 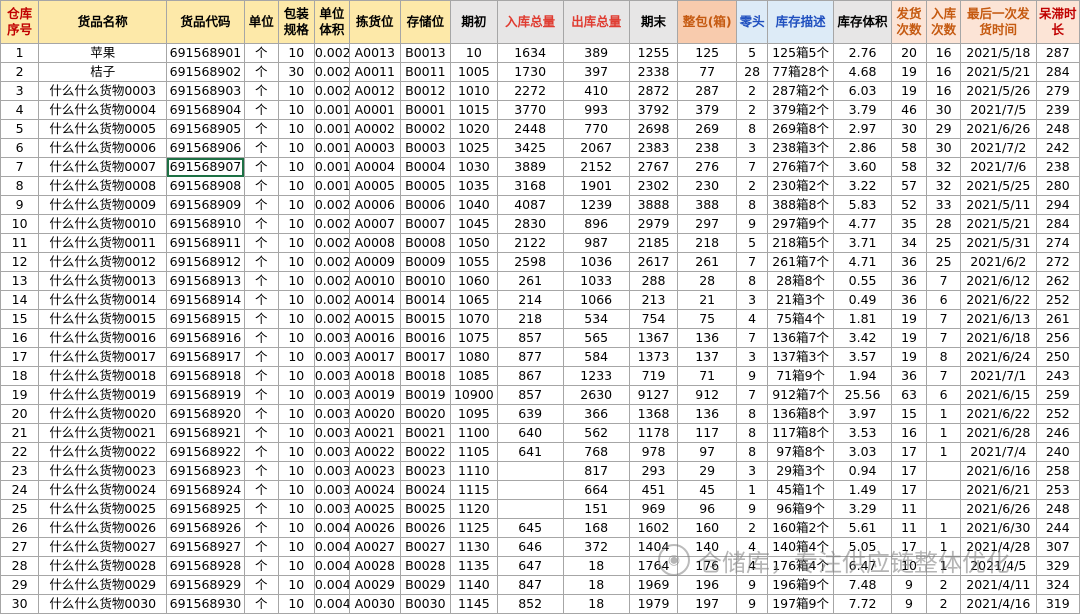 I want to click on store-cell: B0009, so click(x=425, y=262).